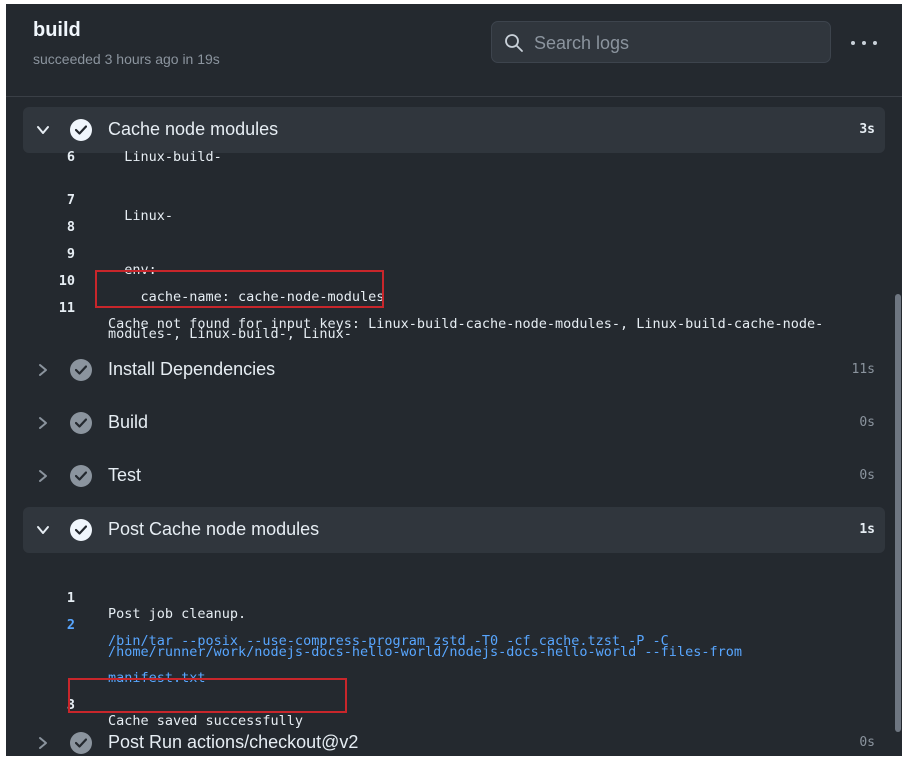 This screenshot has height=759, width=906. Describe the element at coordinates (454, 219) in the screenshot. I see `log-line: 8` at that location.